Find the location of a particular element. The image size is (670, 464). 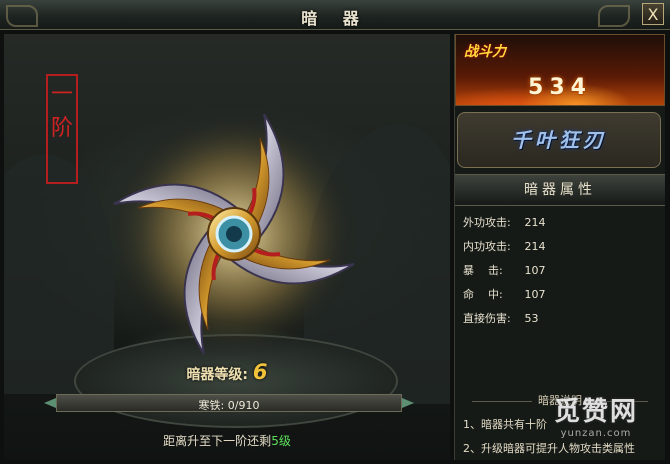

title-ornament-right is located at coordinates (614, 16).